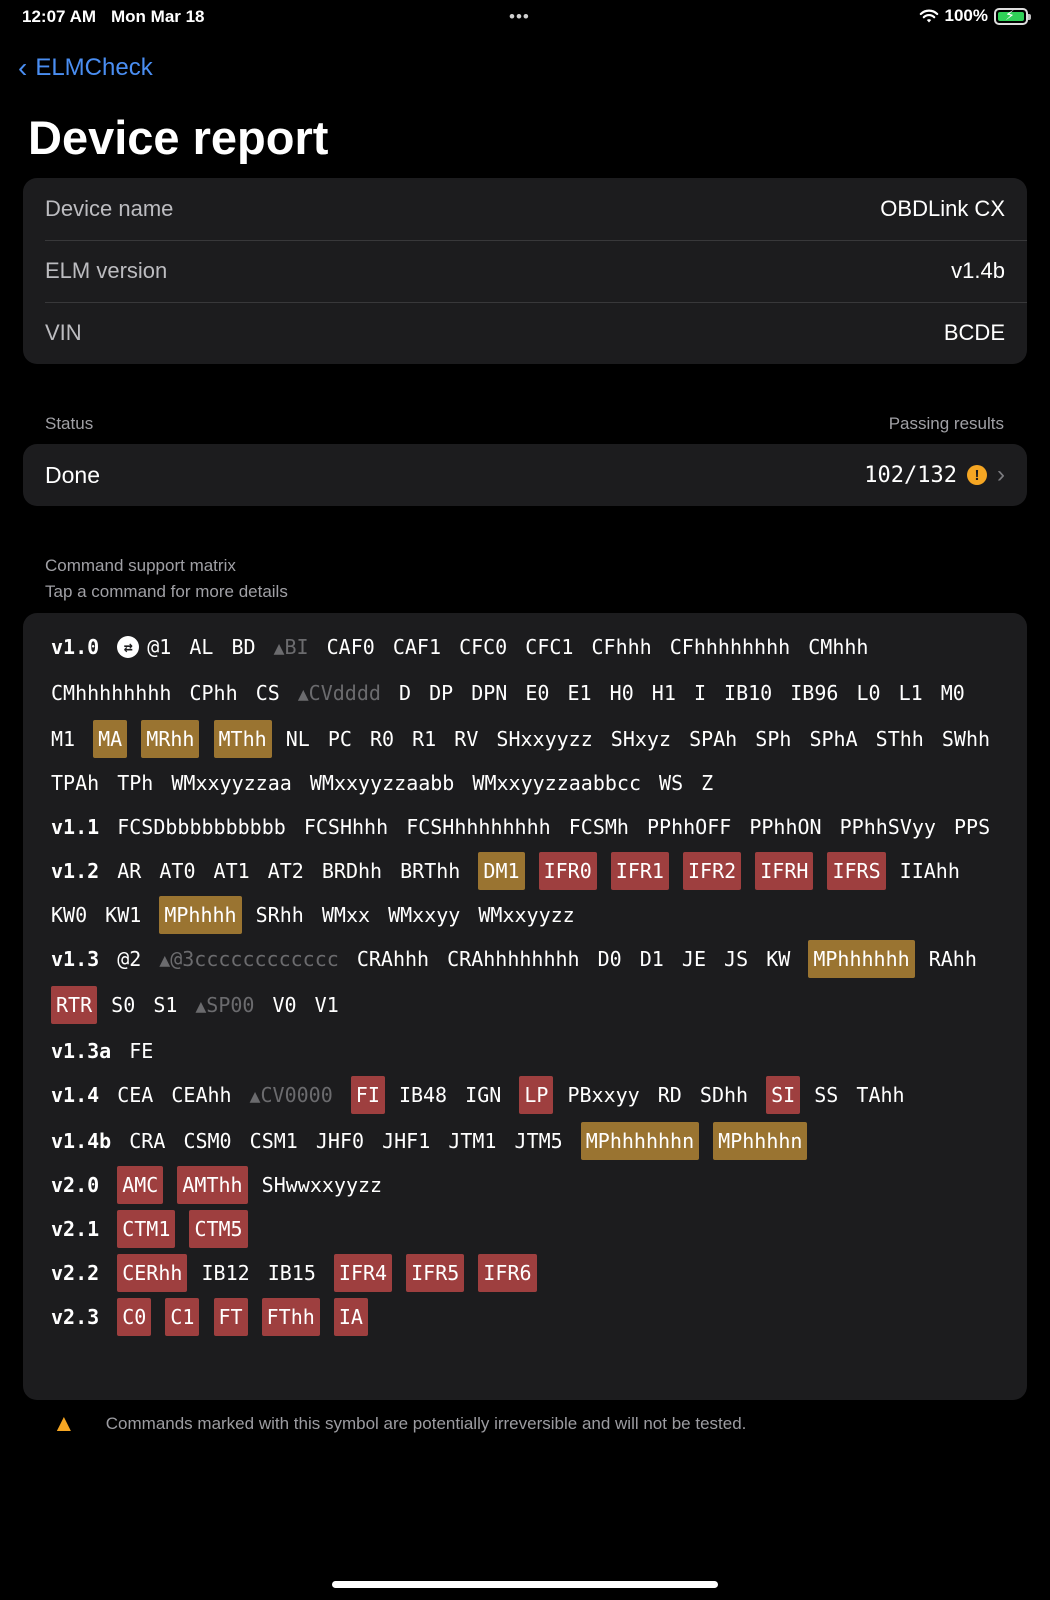 The width and height of the screenshot is (1050, 1600). What do you see at coordinates (833, 739) in the screenshot?
I see `command-spha: SPhA` at bounding box center [833, 739].